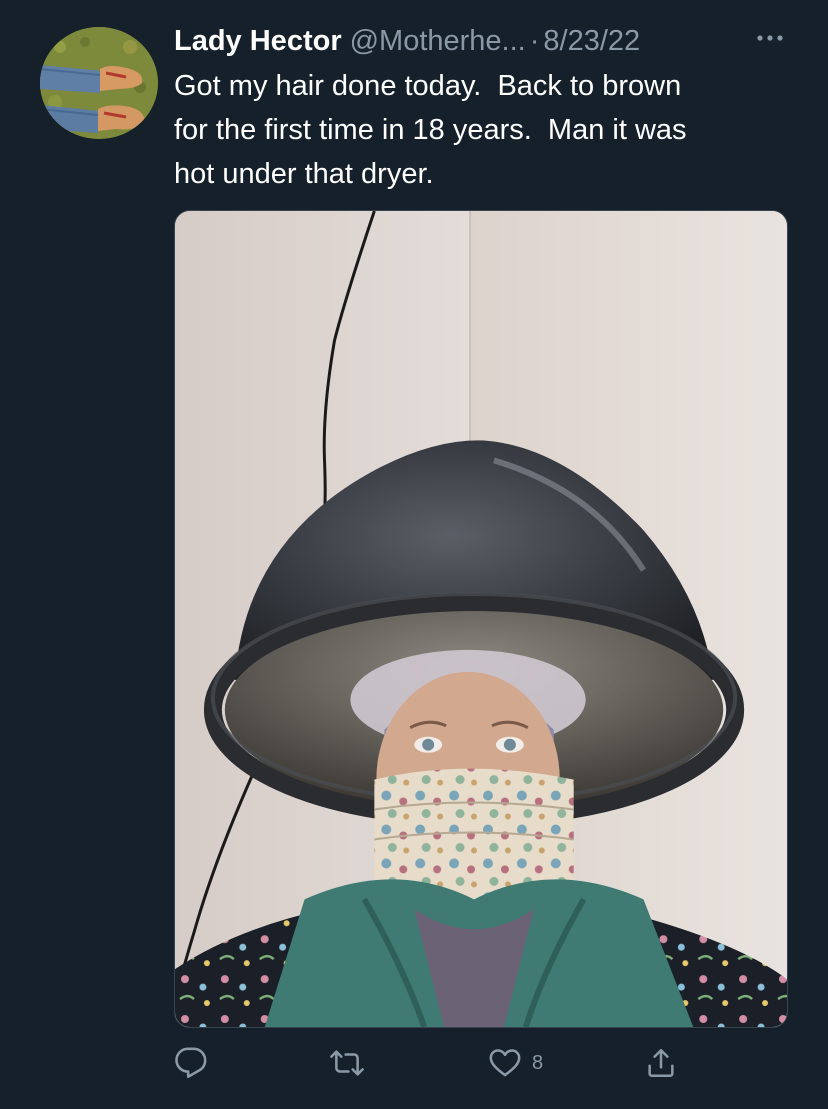  What do you see at coordinates (481, 1065) in the screenshot?
I see `tweet-actions: 8` at bounding box center [481, 1065].